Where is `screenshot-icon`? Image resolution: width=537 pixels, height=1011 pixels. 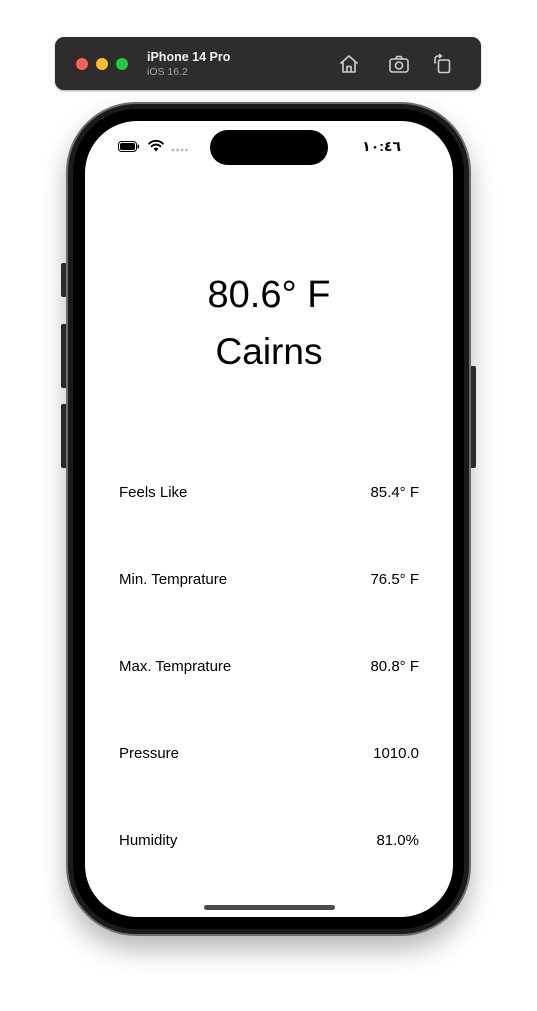
screenshot-icon is located at coordinates (399, 64).